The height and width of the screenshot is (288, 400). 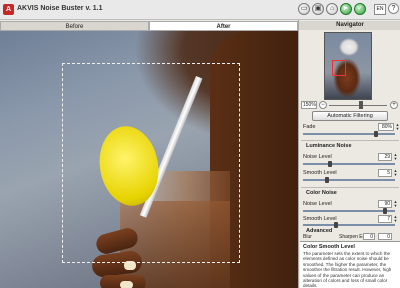 I want to click on fade-spin: ▲ ▼, so click(x=397, y=127).